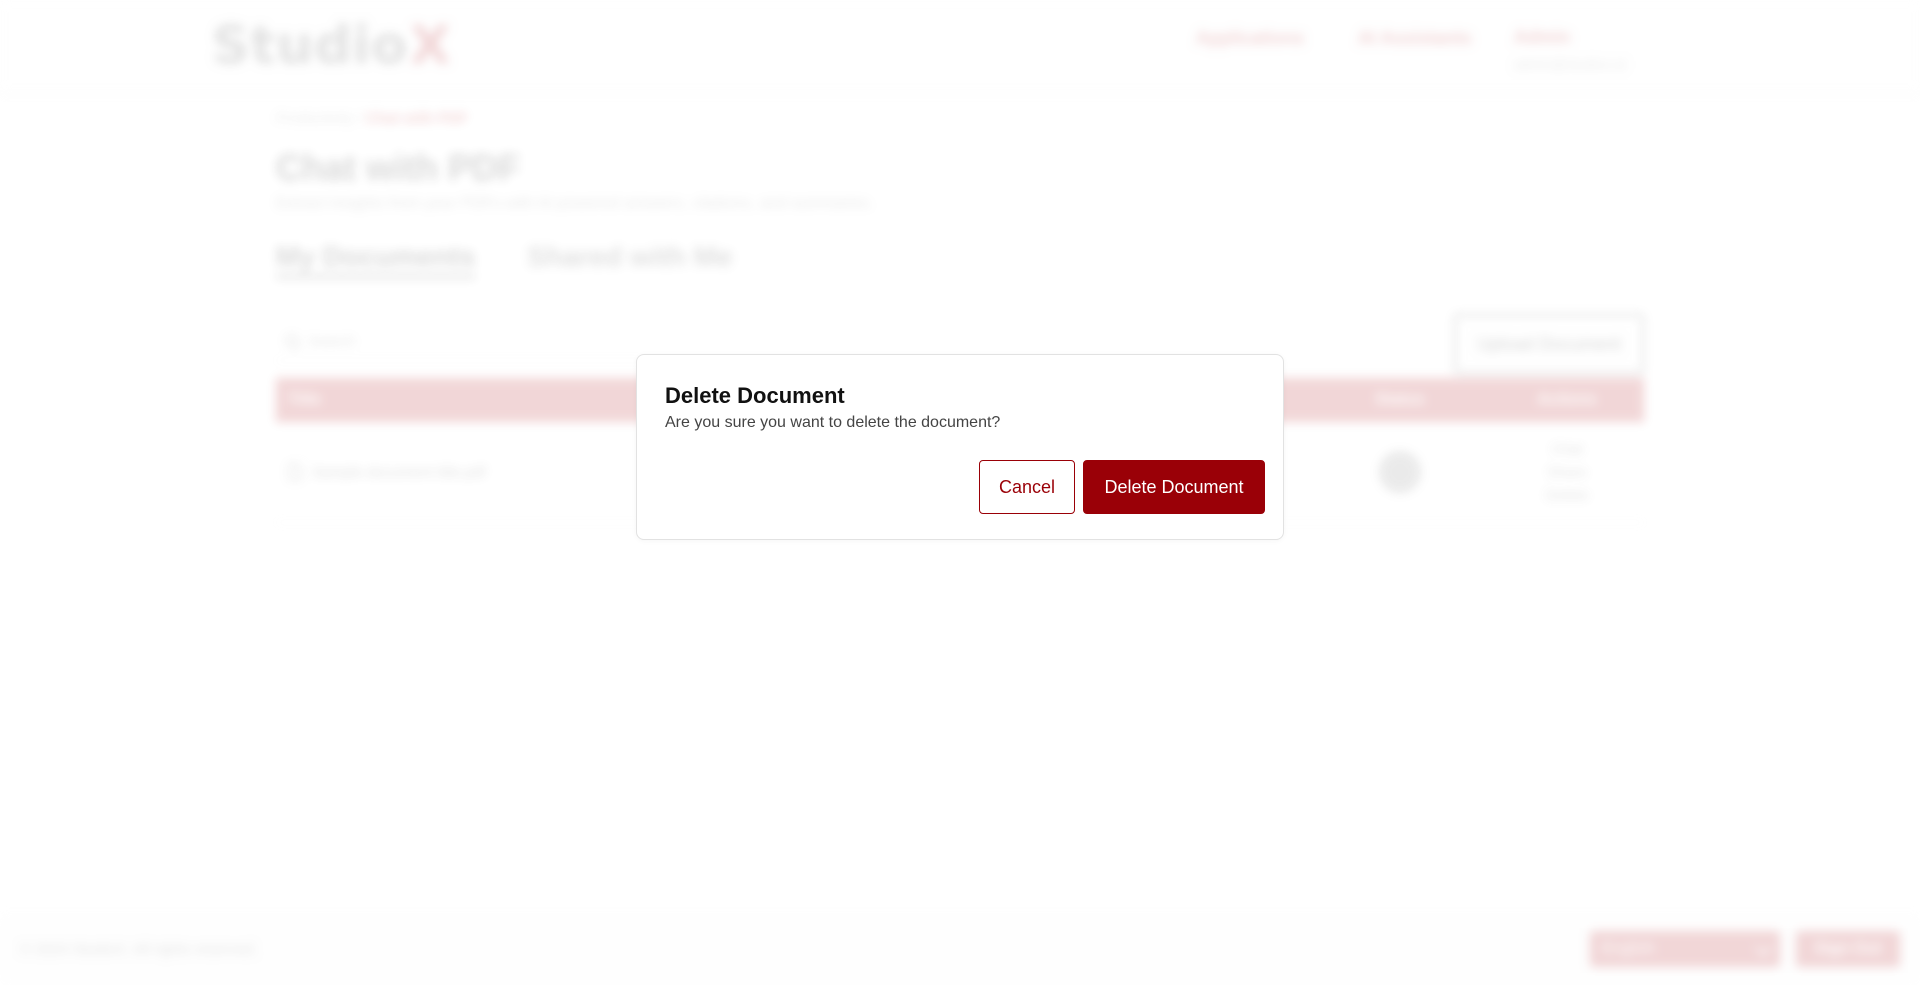 The image size is (1920, 985). I want to click on delete-document-button: Delete Document, so click(1174, 487).